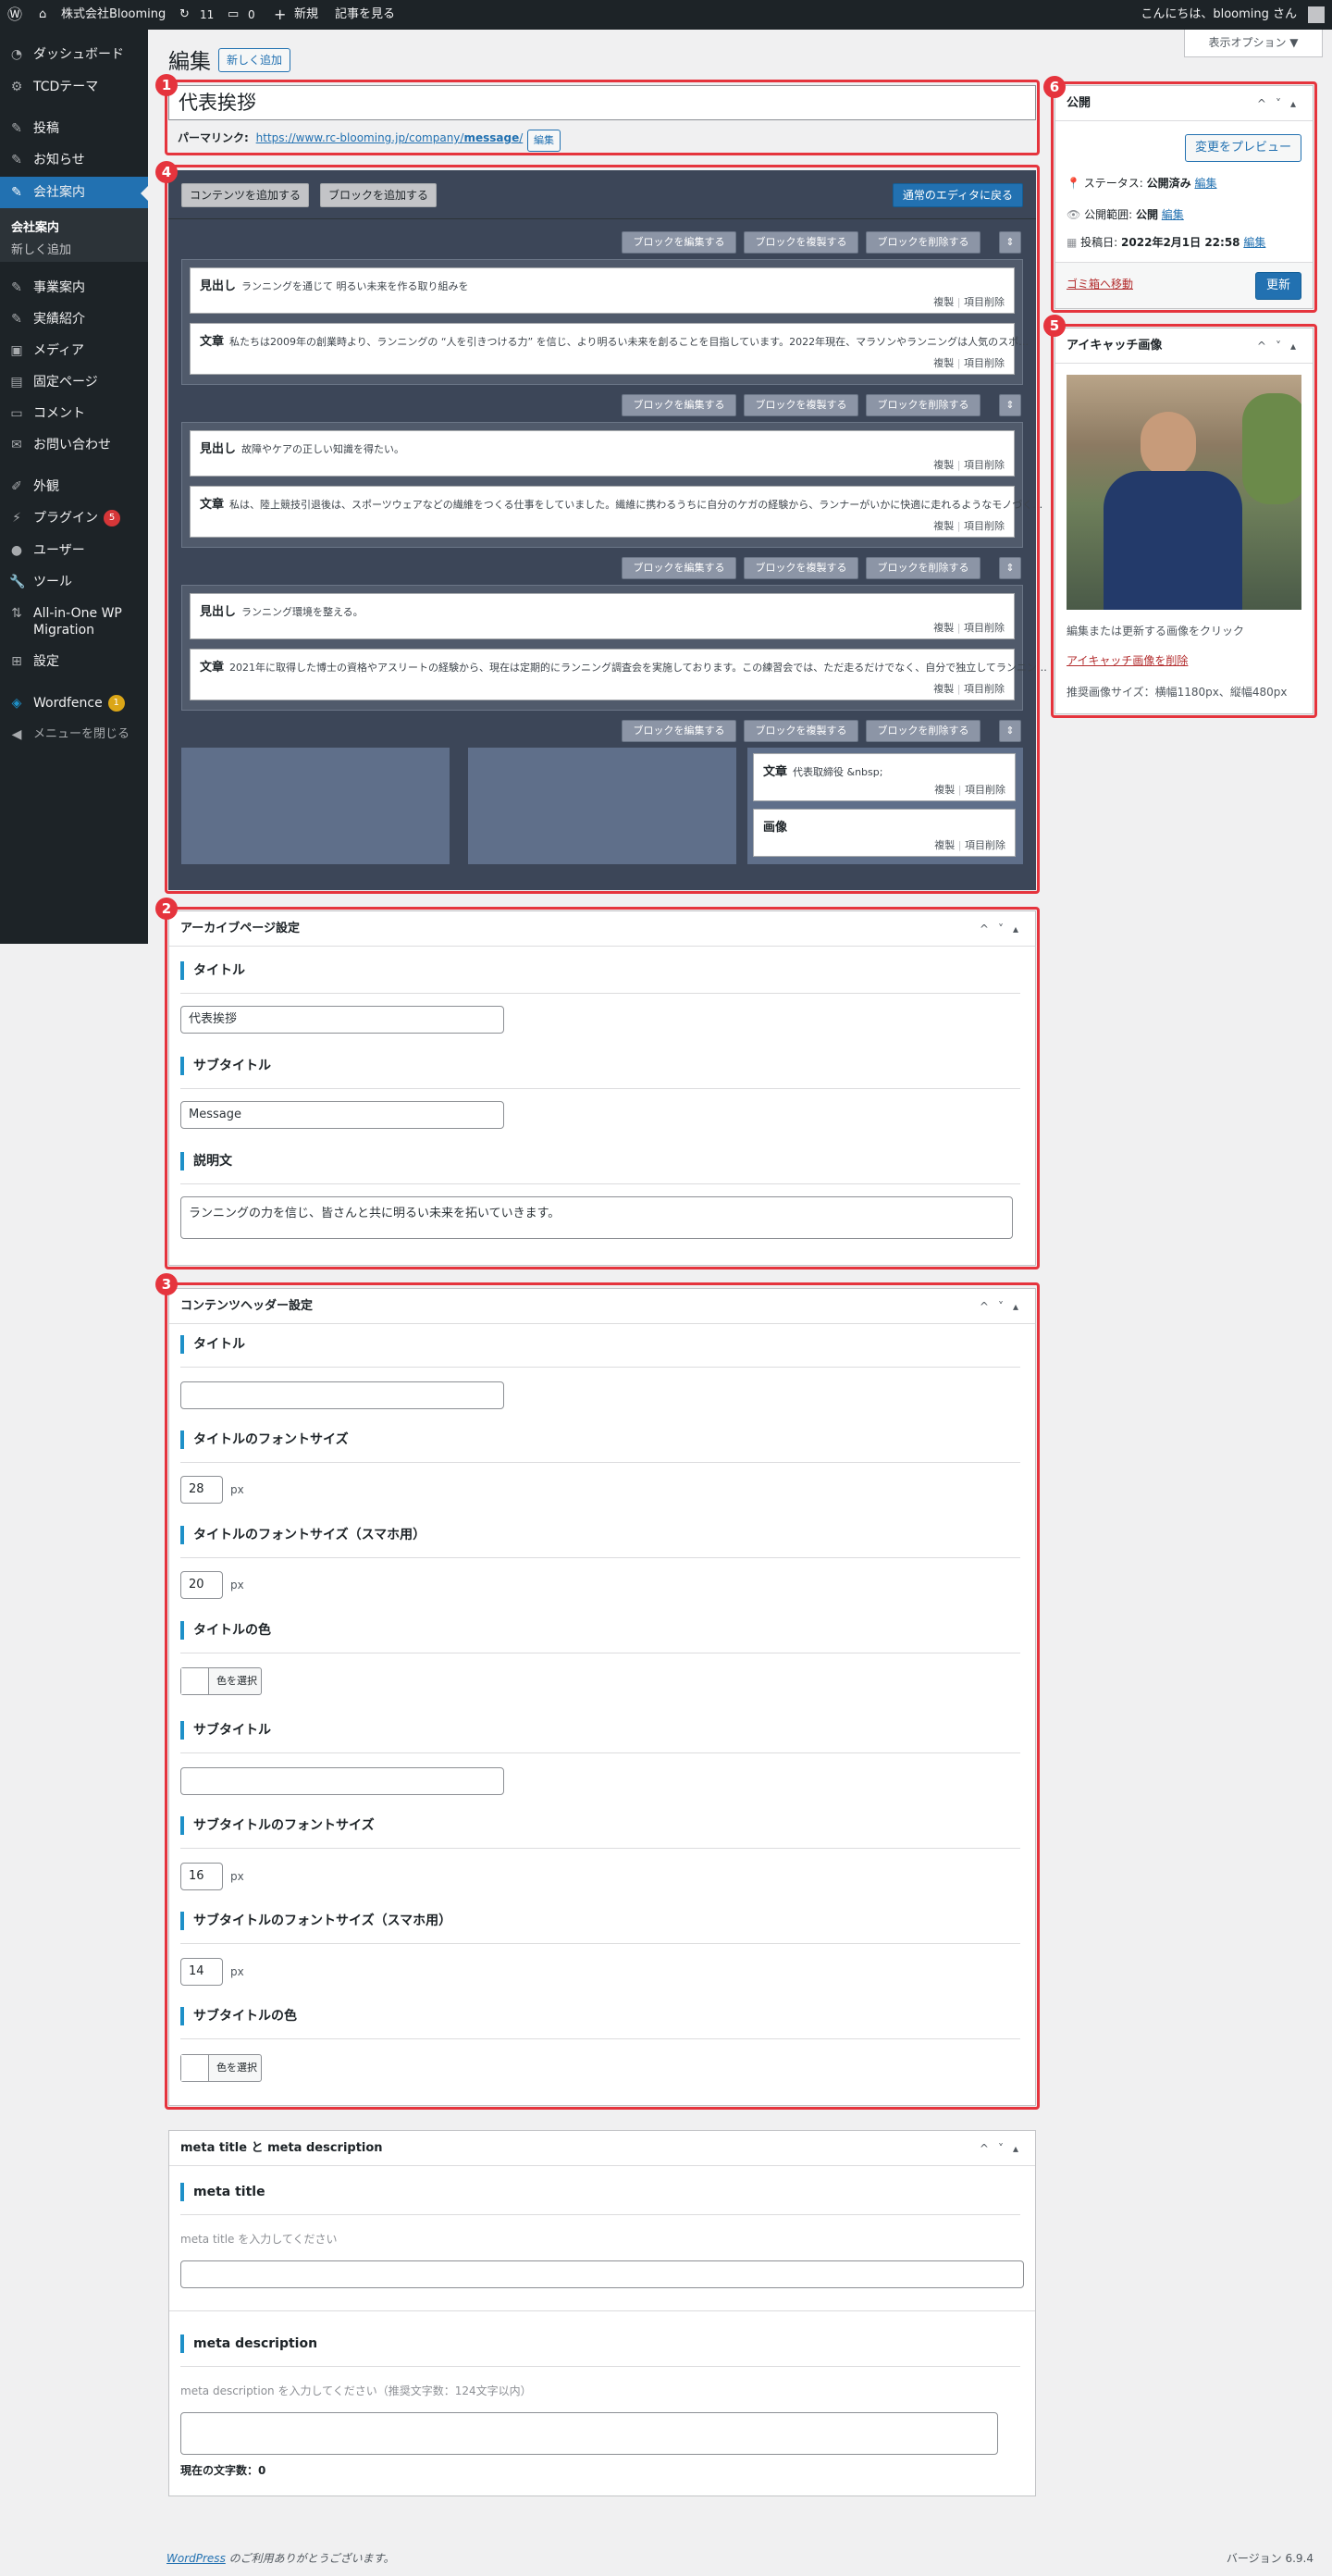 Image resolution: width=1332 pixels, height=2576 pixels. Describe the element at coordinates (342, 1115) in the screenshot. I see `archive-subtitle-input: Message` at that location.